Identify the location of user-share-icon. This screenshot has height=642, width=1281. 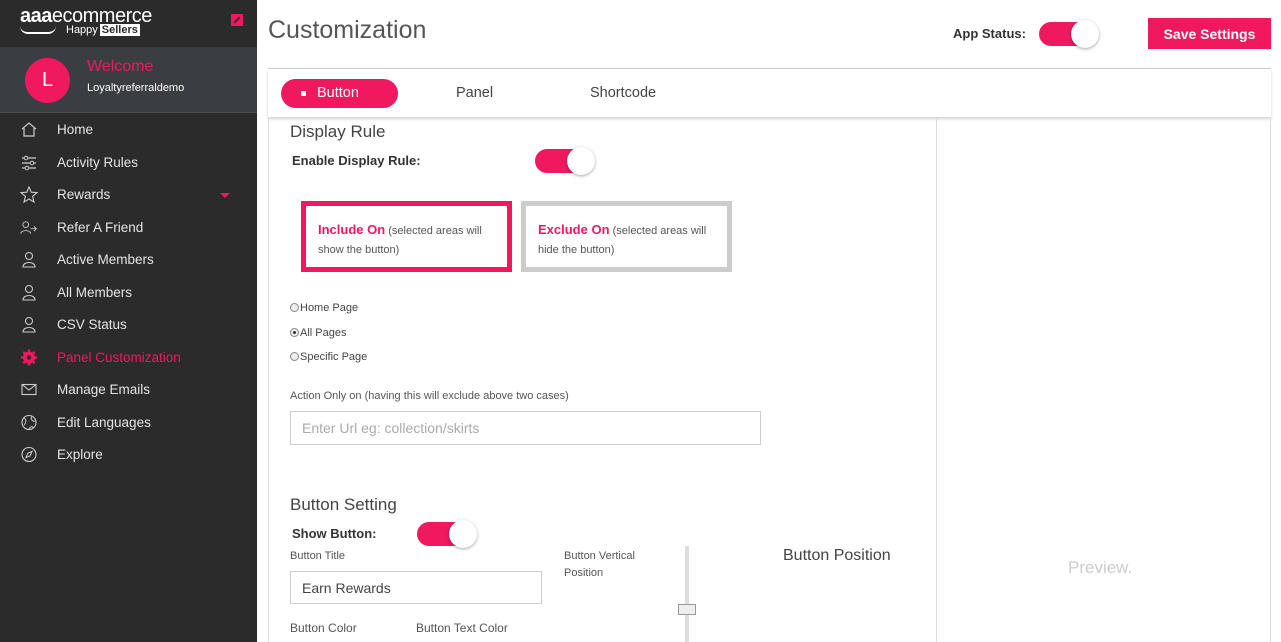
(29, 227).